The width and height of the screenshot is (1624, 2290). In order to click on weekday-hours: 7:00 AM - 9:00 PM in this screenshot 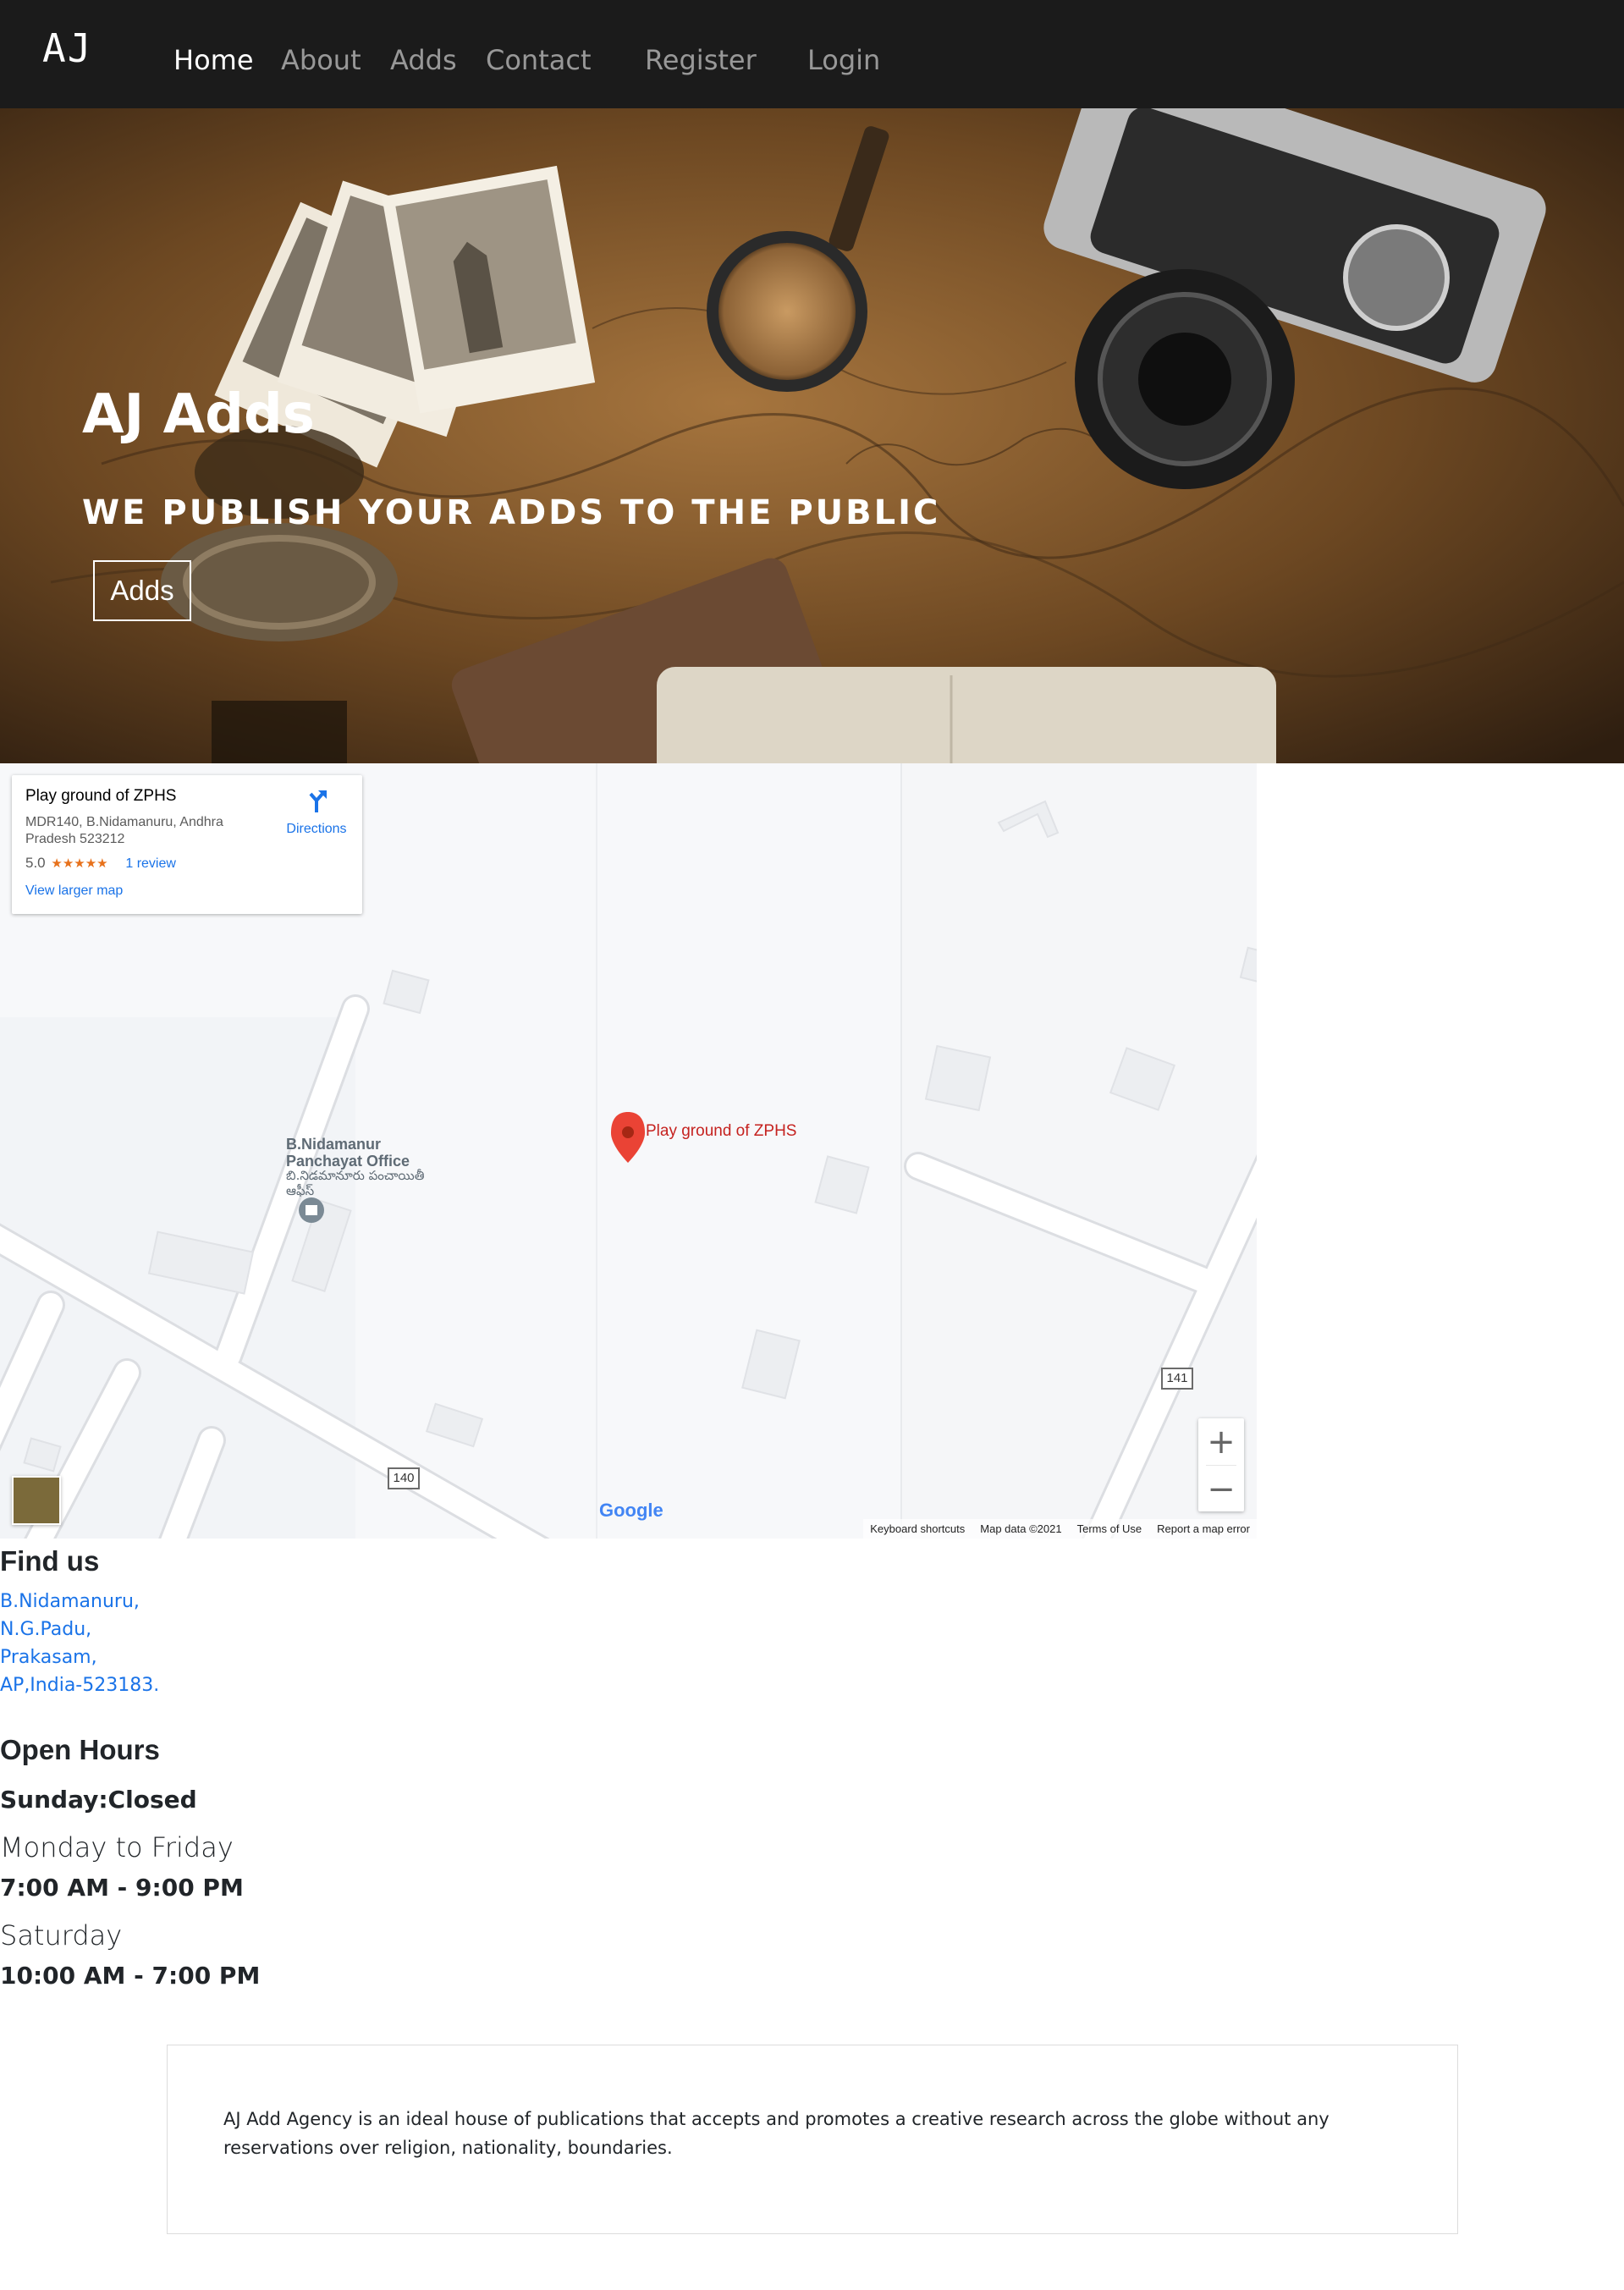, I will do `click(122, 1888)`.